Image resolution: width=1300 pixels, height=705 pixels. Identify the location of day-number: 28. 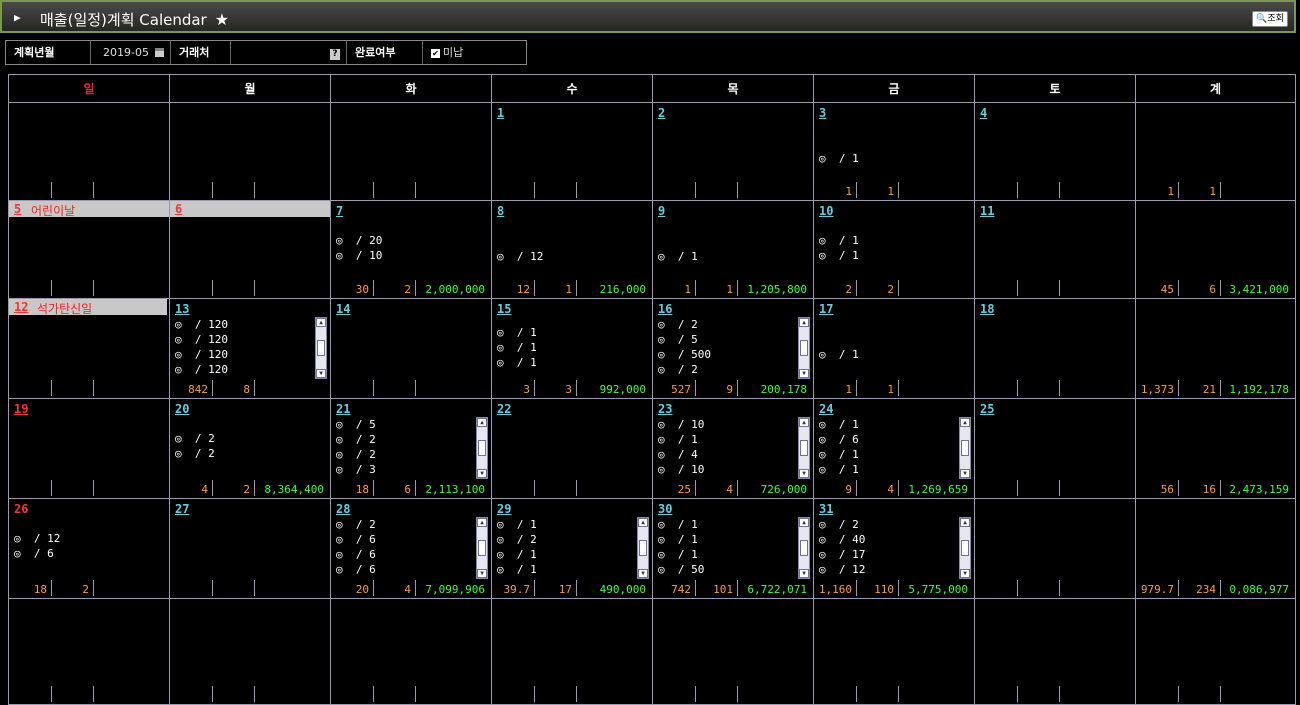
(343, 509).